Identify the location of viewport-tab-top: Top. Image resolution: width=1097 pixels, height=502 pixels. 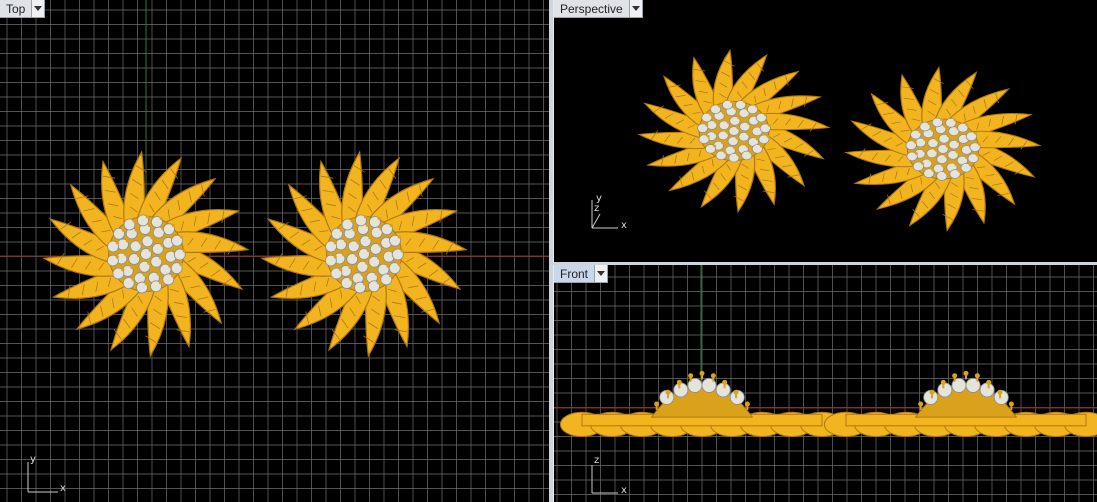
(23, 9).